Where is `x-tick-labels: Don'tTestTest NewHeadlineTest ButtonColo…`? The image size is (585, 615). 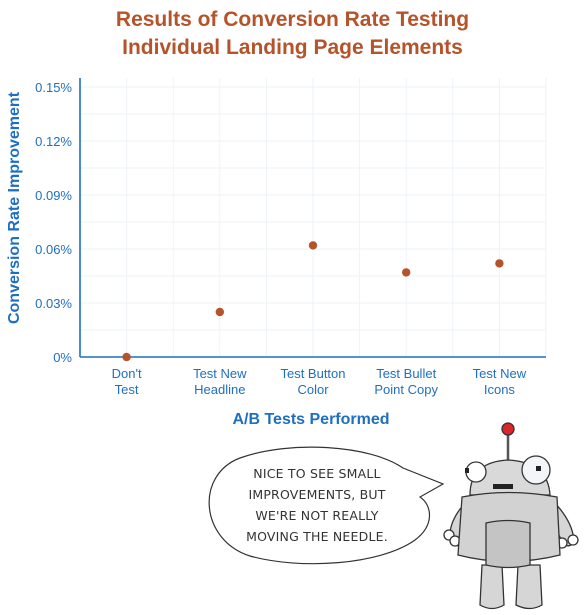 x-tick-labels: Don'tTestTest NewHeadlineTest ButtonColo… is located at coordinates (319, 381).